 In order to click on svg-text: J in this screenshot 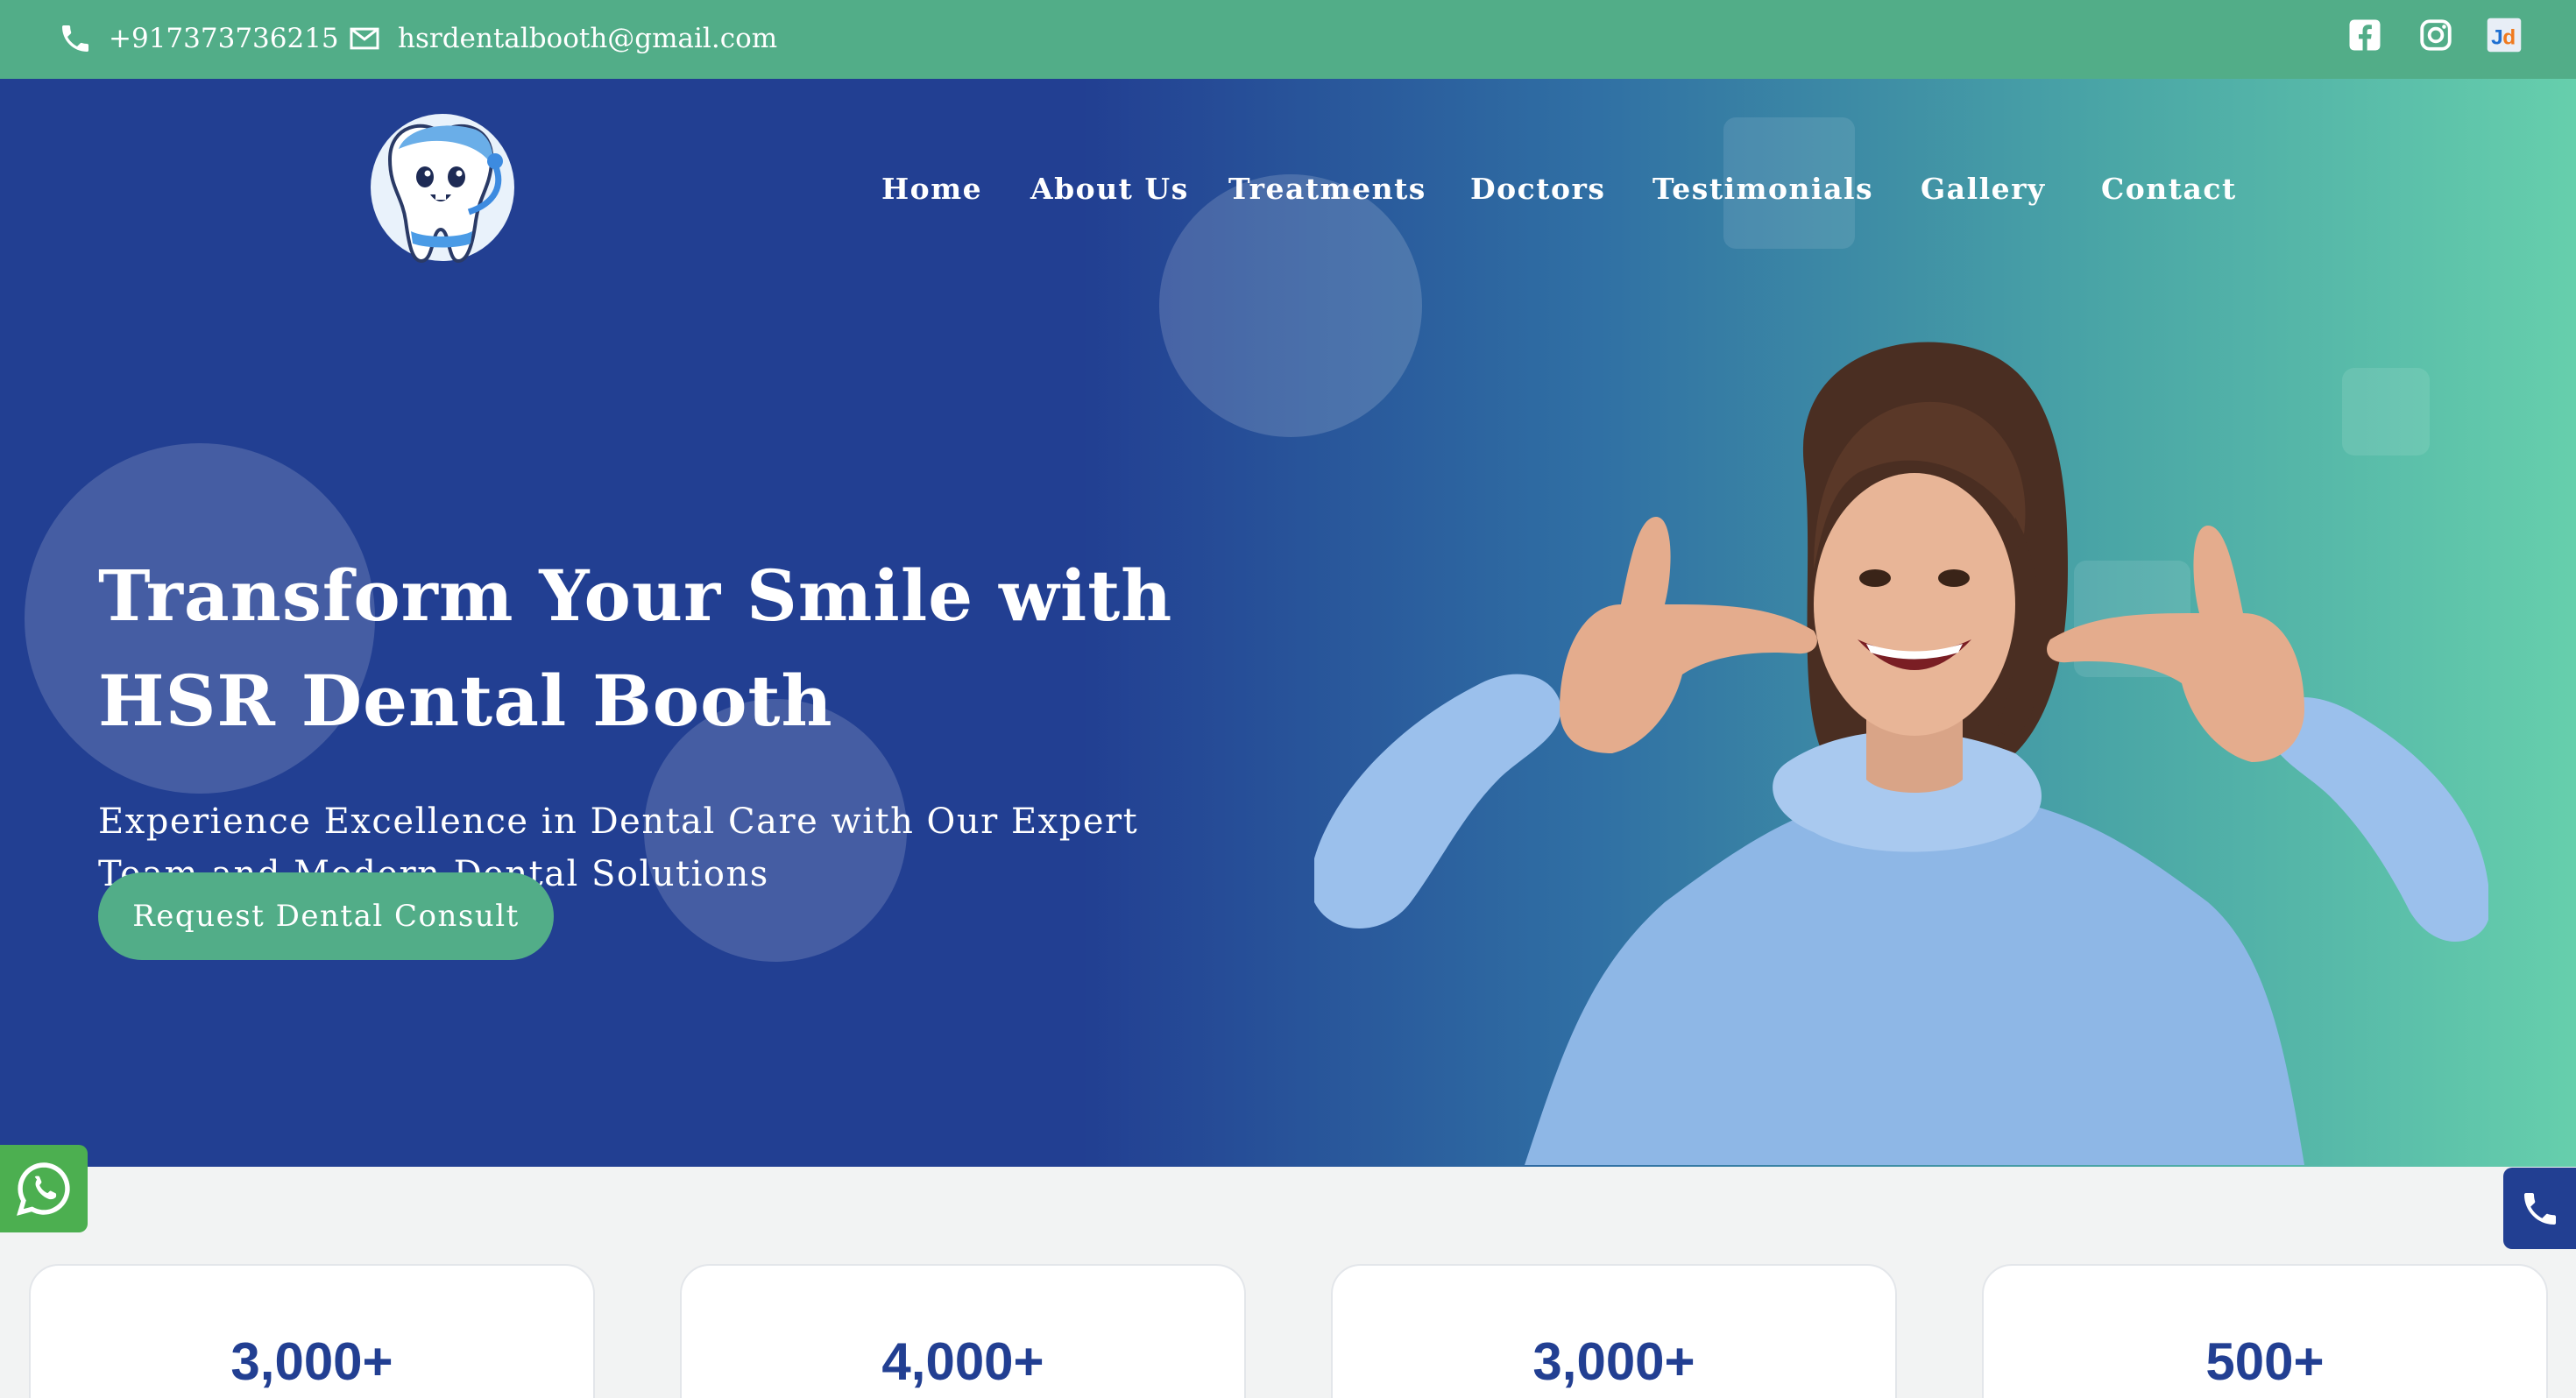, I will do `click(2497, 38)`.